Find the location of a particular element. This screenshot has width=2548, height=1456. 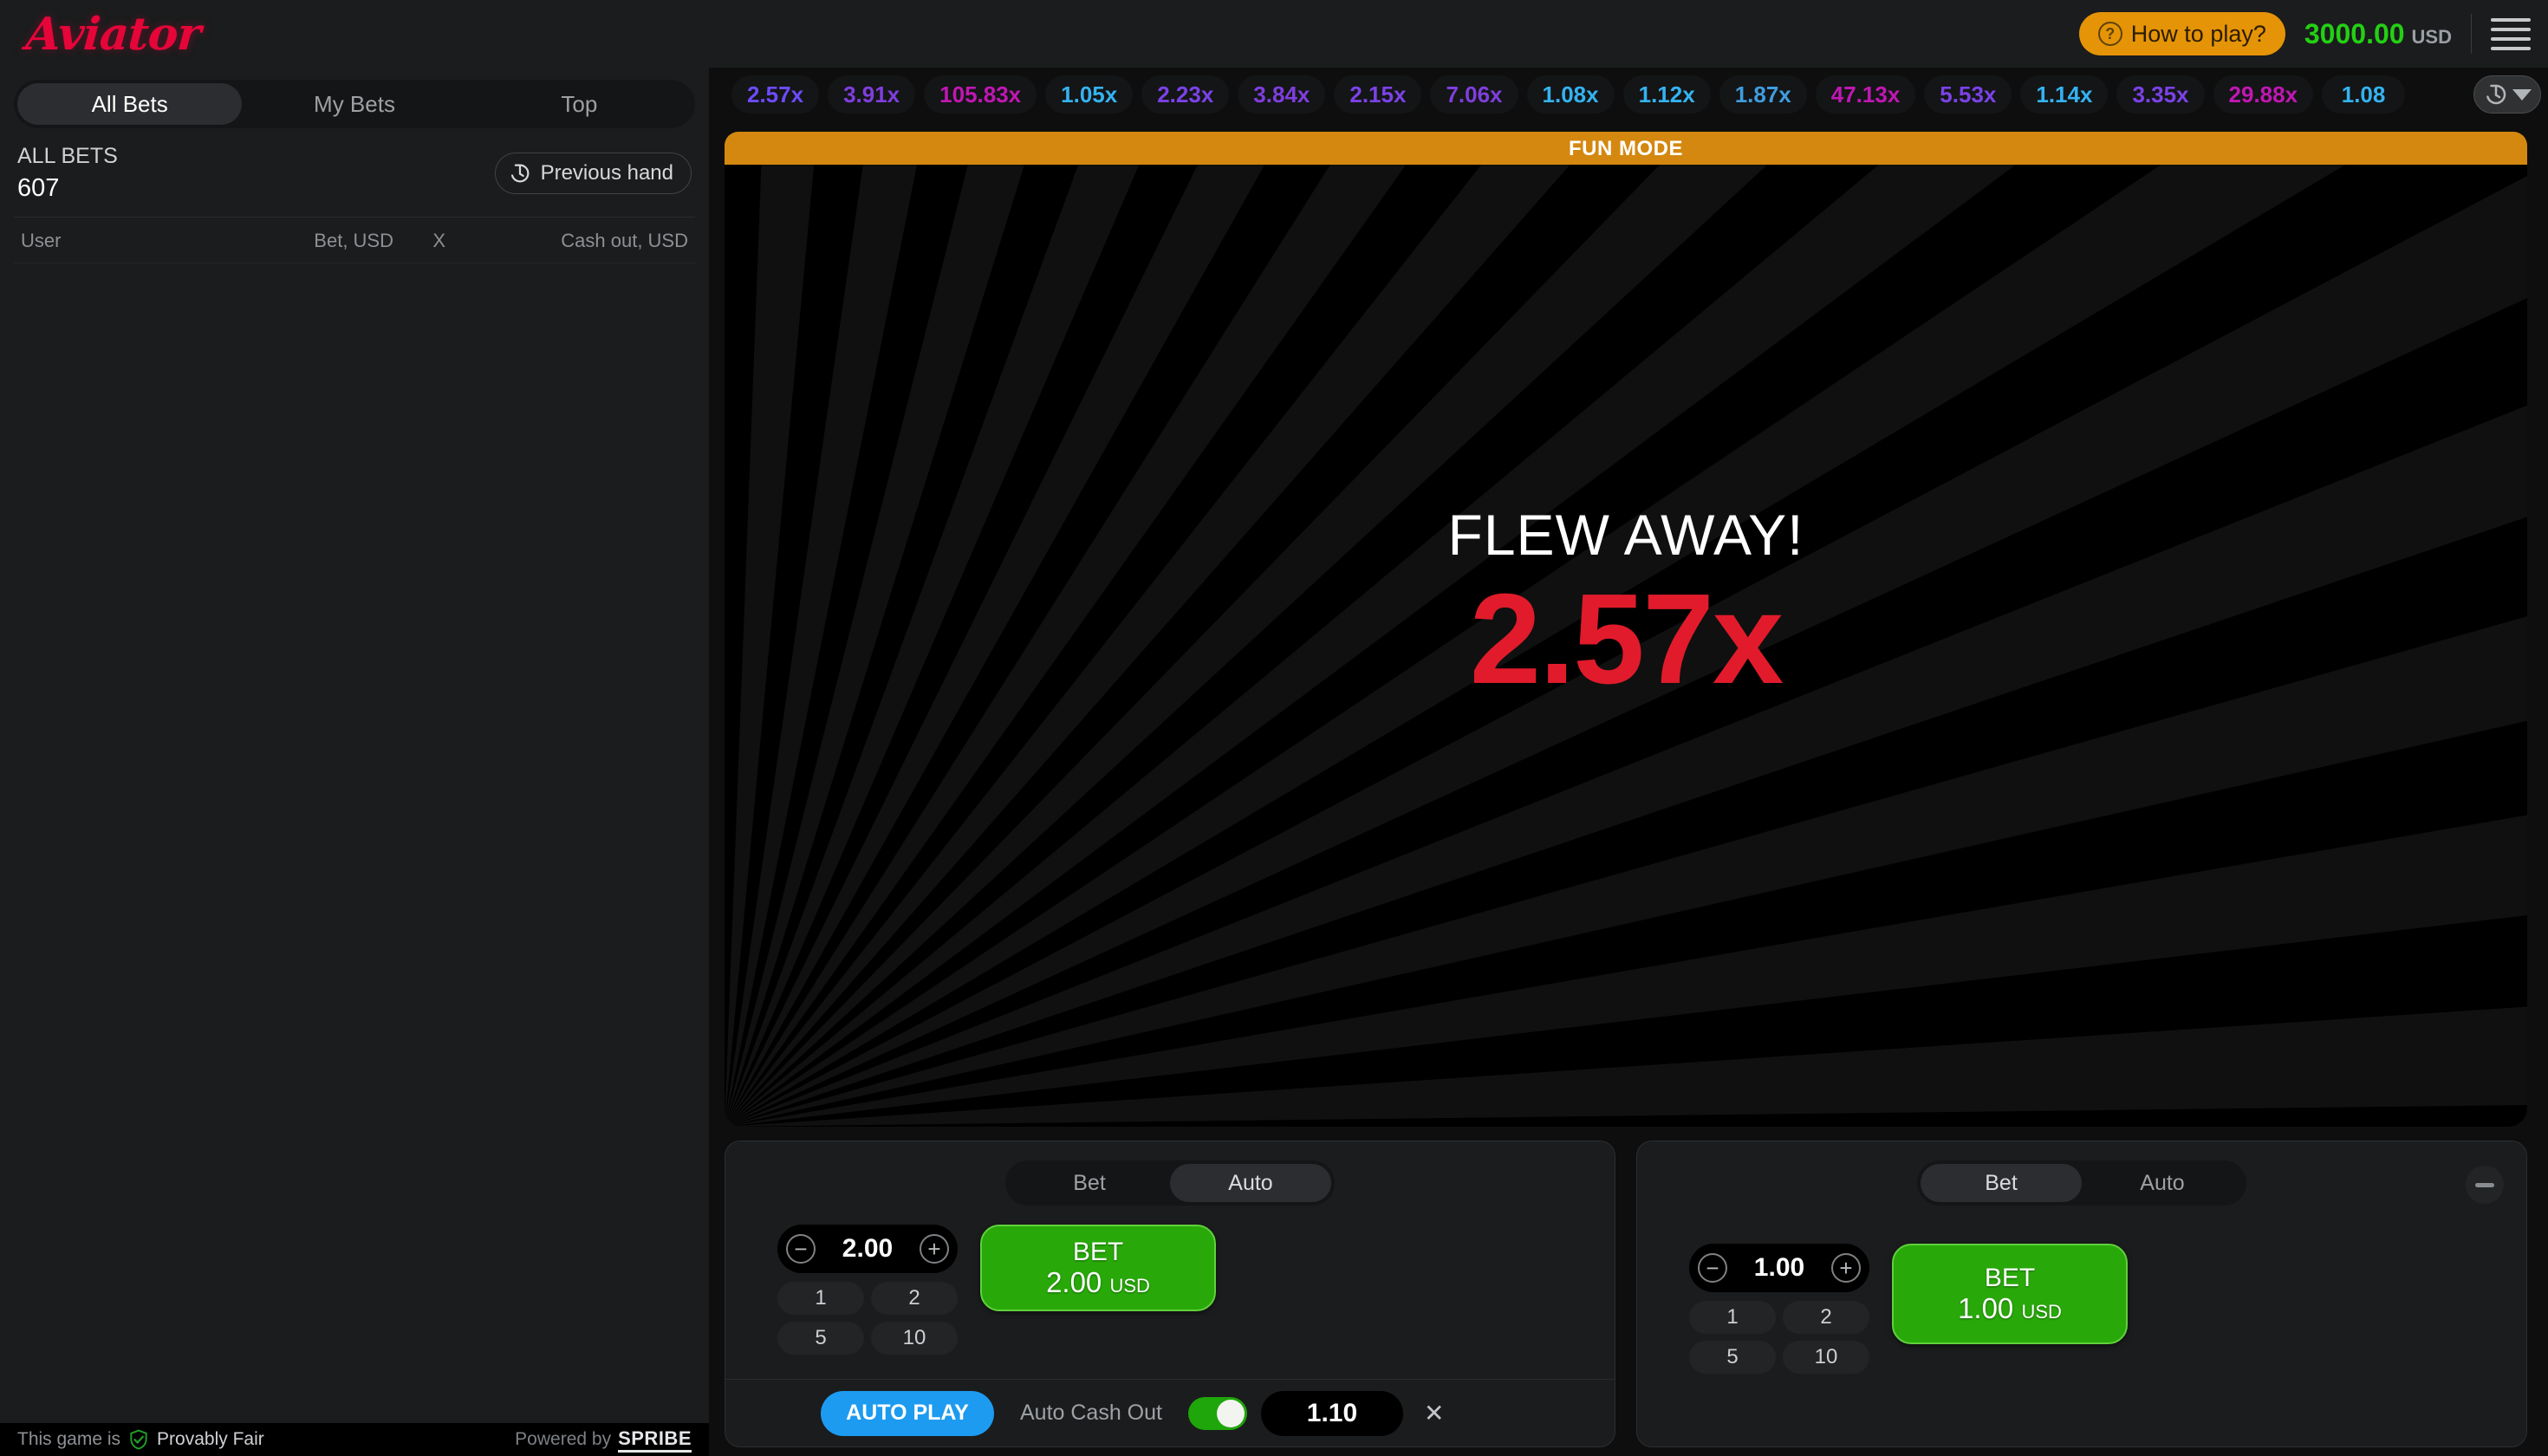

multiplier-pill: 1.05x is located at coordinates (1089, 94).